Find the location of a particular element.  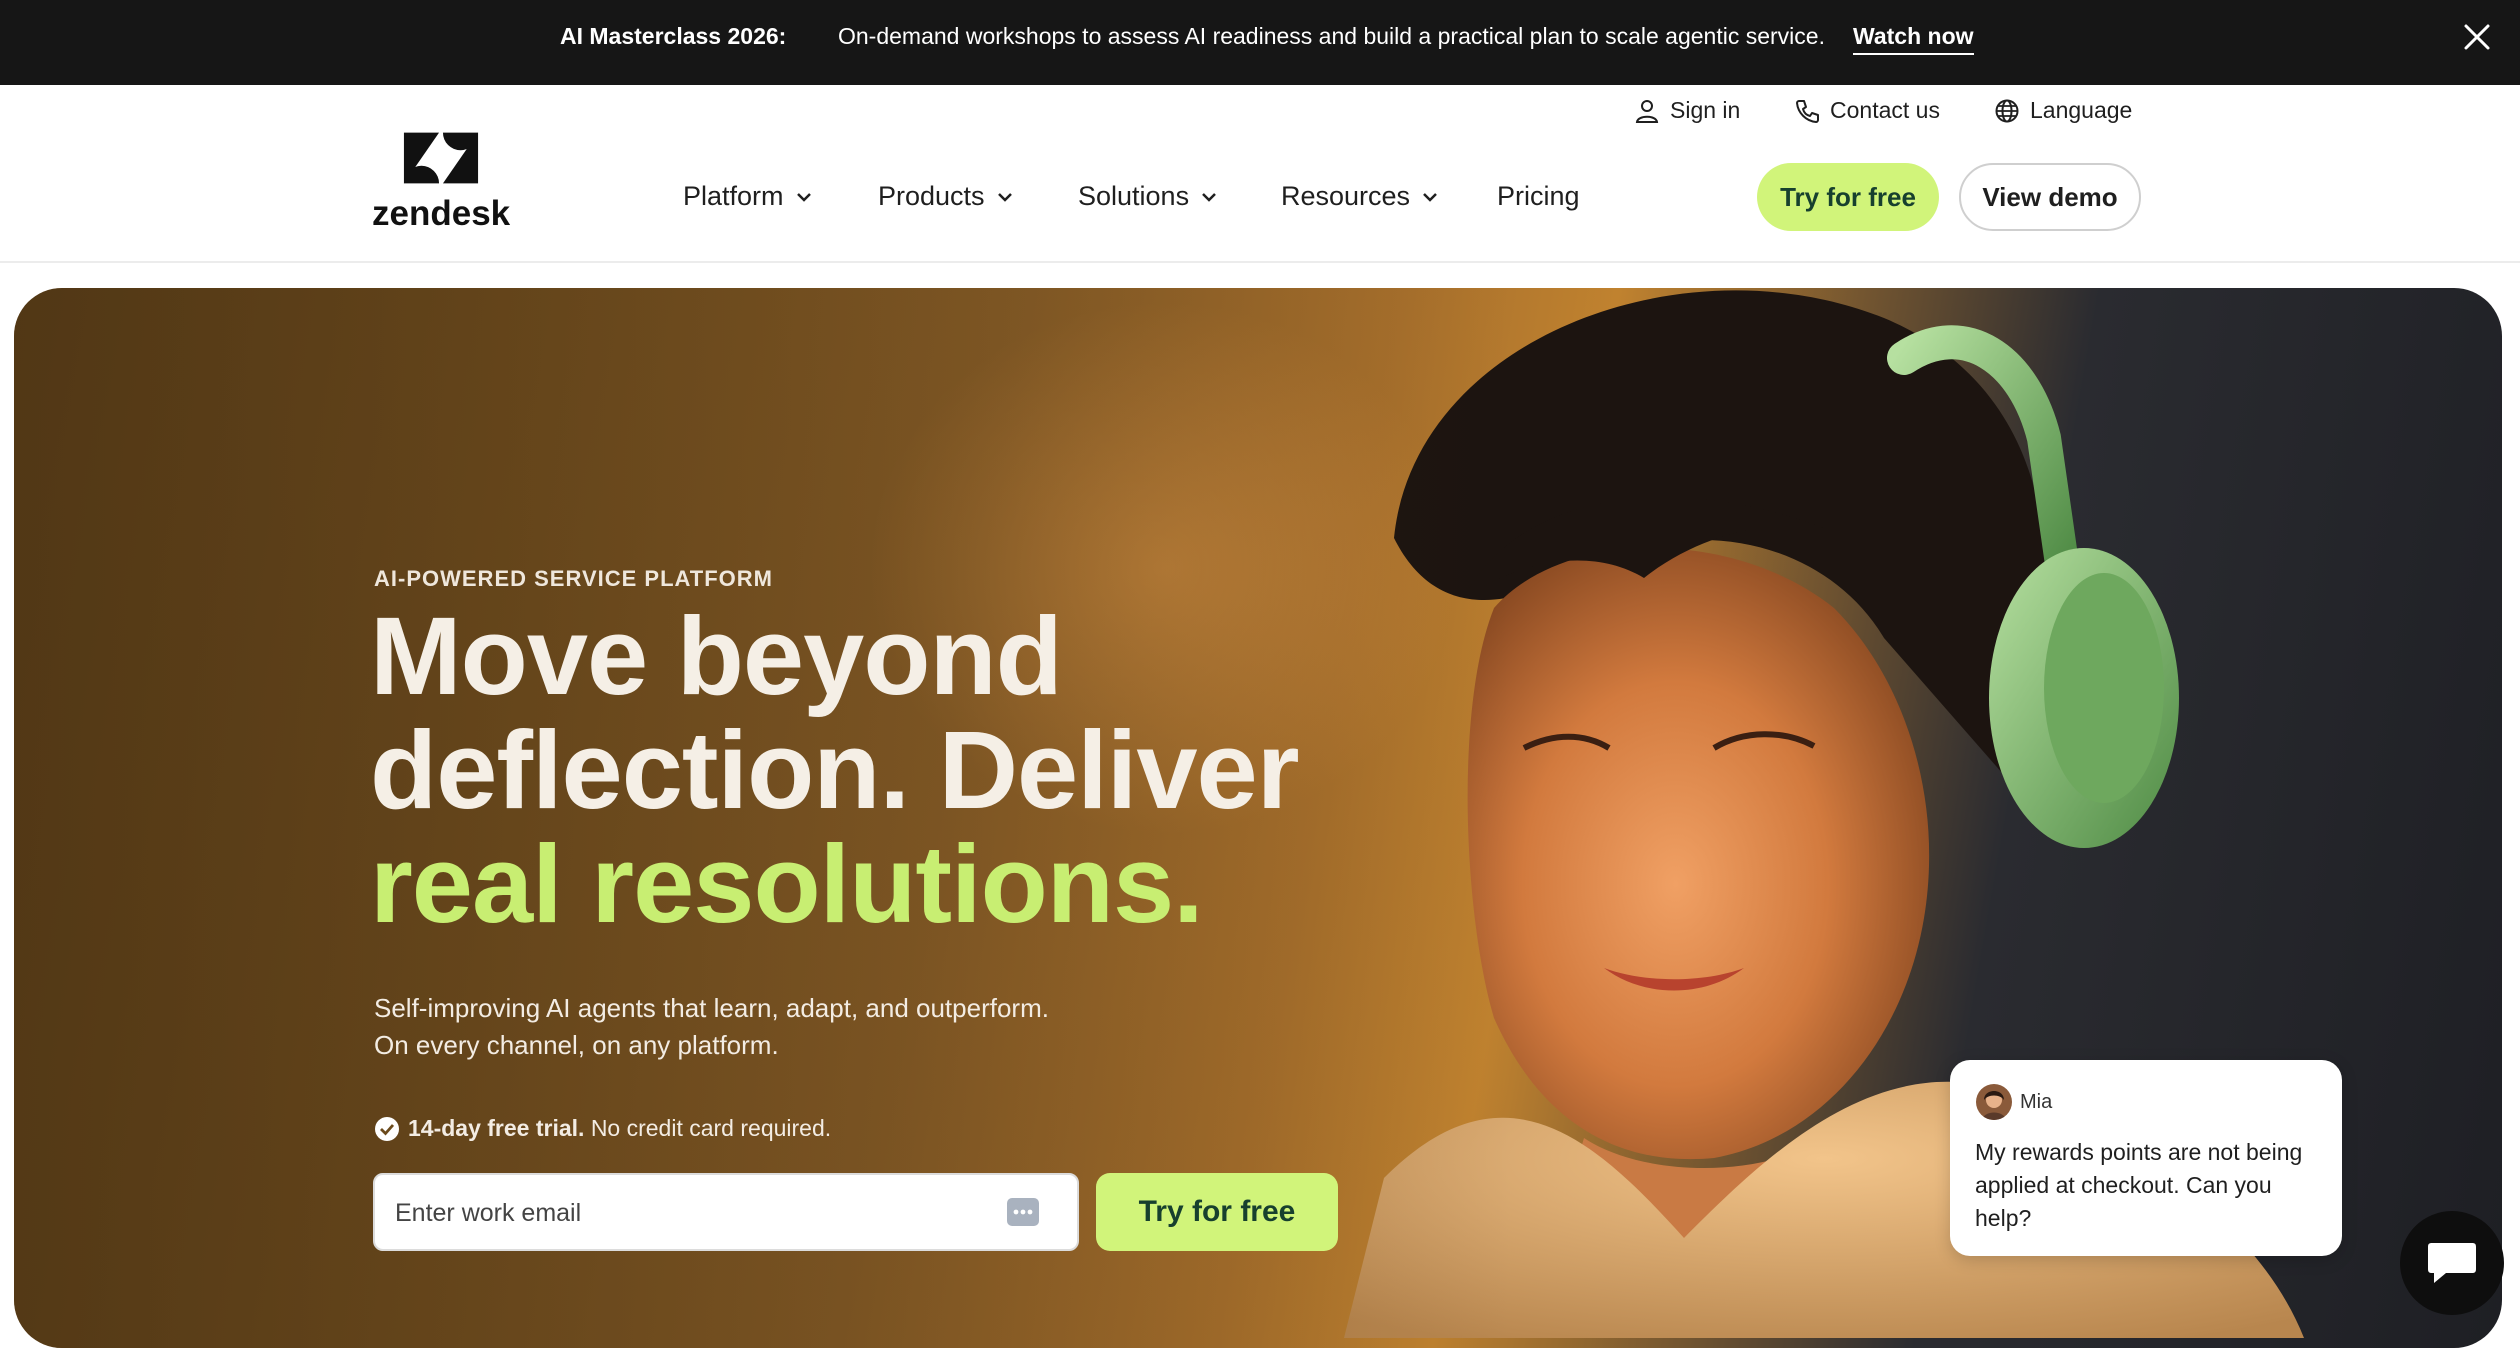

check-circle-icon is located at coordinates (387, 1128).